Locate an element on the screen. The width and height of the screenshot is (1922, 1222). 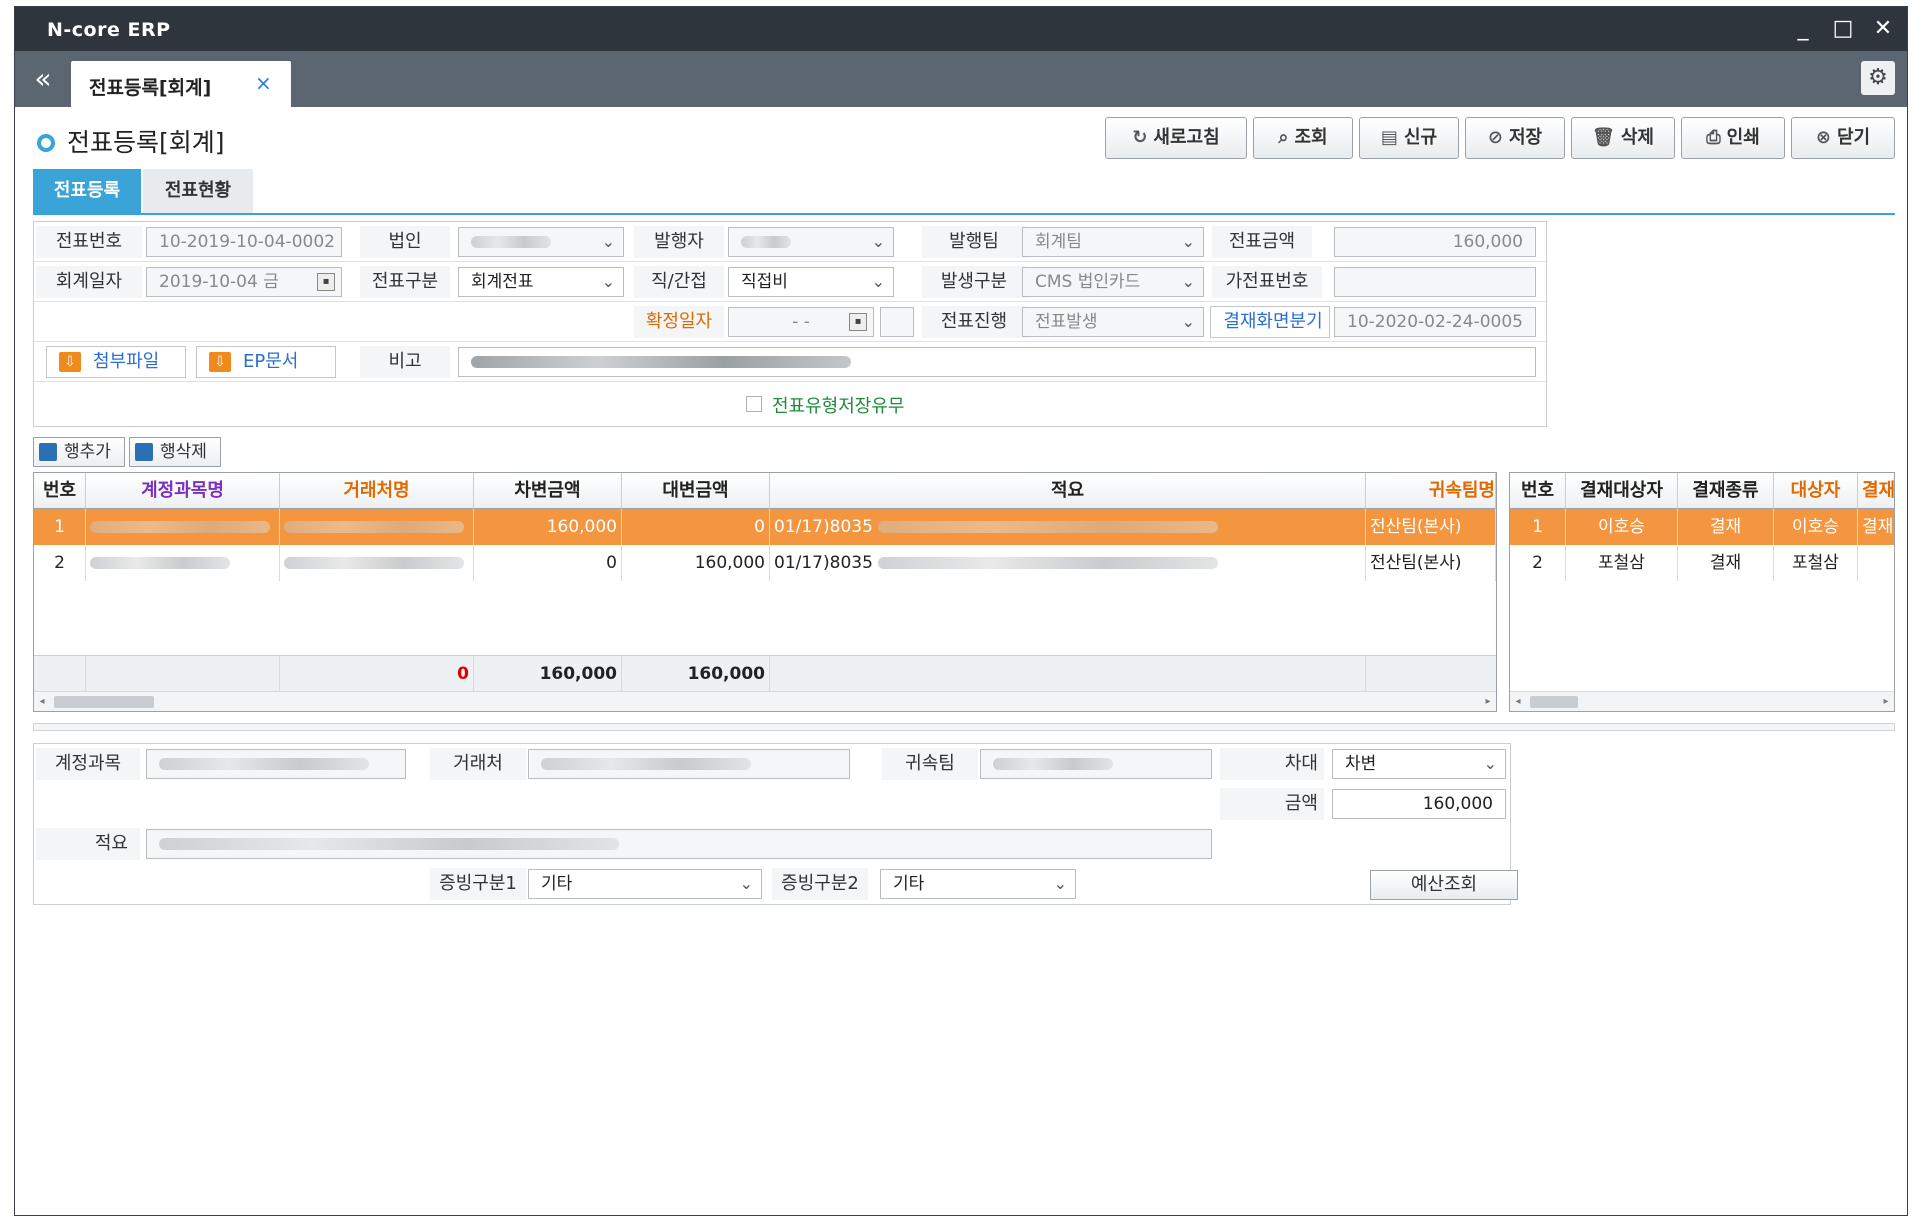
acct-date-field: 2019-10-04 금 ▪ is located at coordinates (244, 282).